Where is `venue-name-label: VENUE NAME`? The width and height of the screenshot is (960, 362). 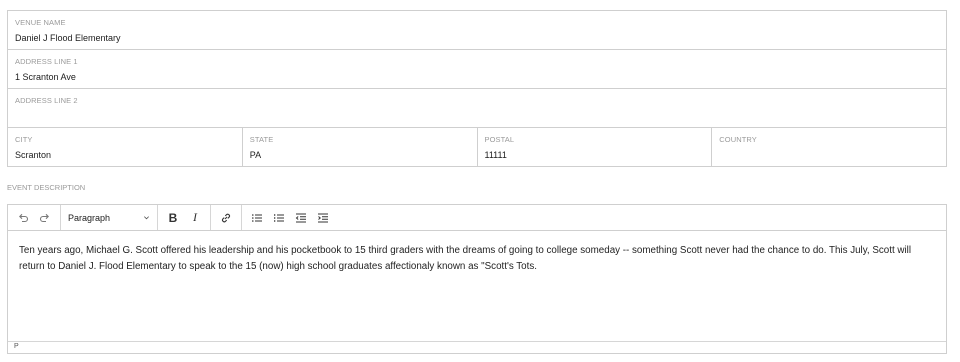 venue-name-label: VENUE NAME is located at coordinates (40, 22).